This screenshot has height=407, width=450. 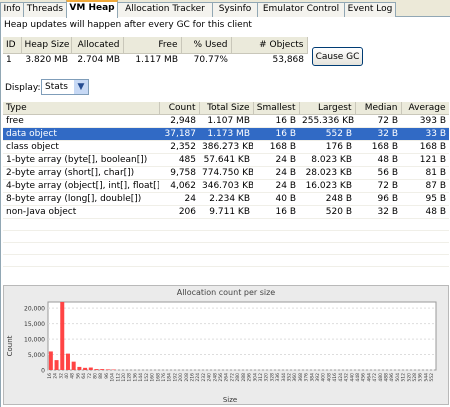 What do you see at coordinates (327, 121) in the screenshot?
I see `stats-cell: 255.336 KB` at bounding box center [327, 121].